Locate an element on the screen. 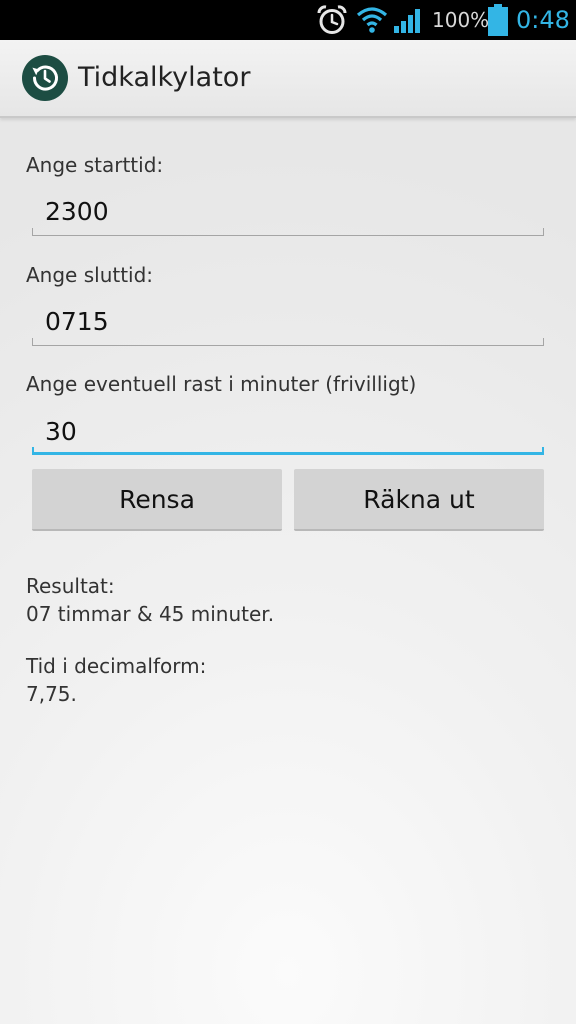 The height and width of the screenshot is (1024, 576). break-minutes-underline is located at coordinates (288, 451).